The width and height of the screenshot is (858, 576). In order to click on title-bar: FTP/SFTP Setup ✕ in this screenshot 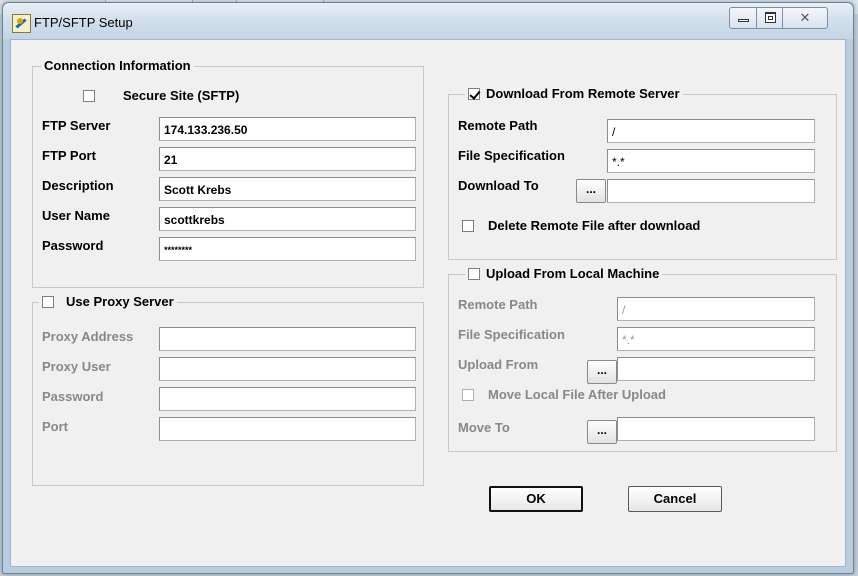, I will do `click(428, 21)`.